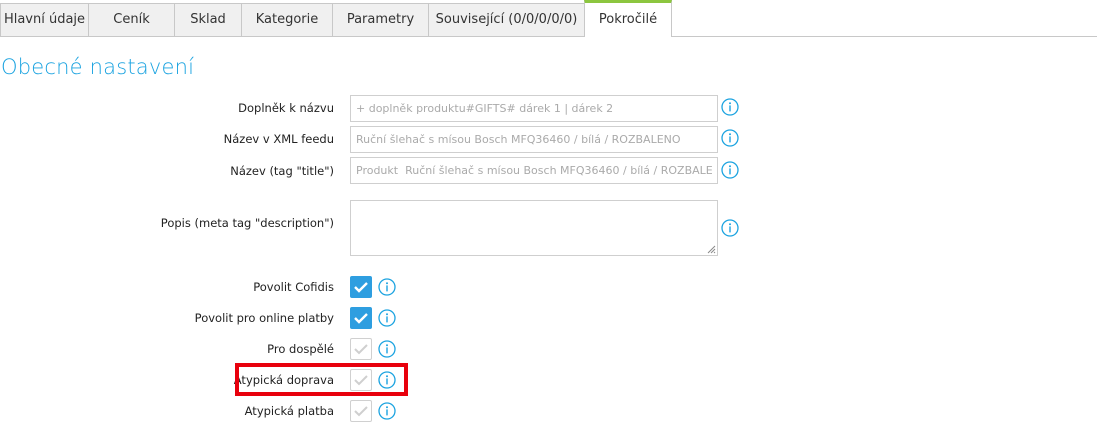 This screenshot has width=1097, height=435. I want to click on adults-label: Pro dospělé, so click(300, 349).